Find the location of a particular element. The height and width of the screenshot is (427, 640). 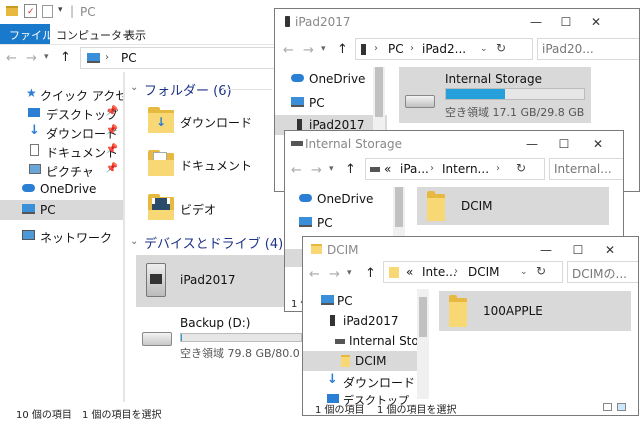

address-bar: « Inte... › DCIM ⌄ ↻ is located at coordinates (473, 272).